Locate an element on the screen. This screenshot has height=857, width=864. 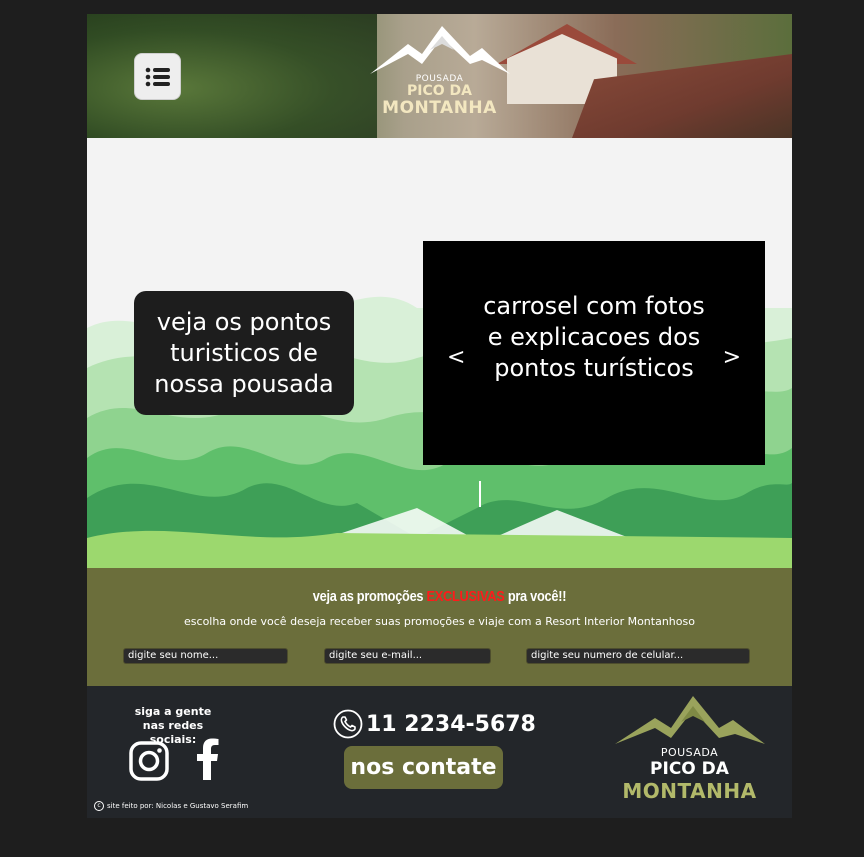
phone-row: 11 2234-5678 is located at coordinates (434, 724).